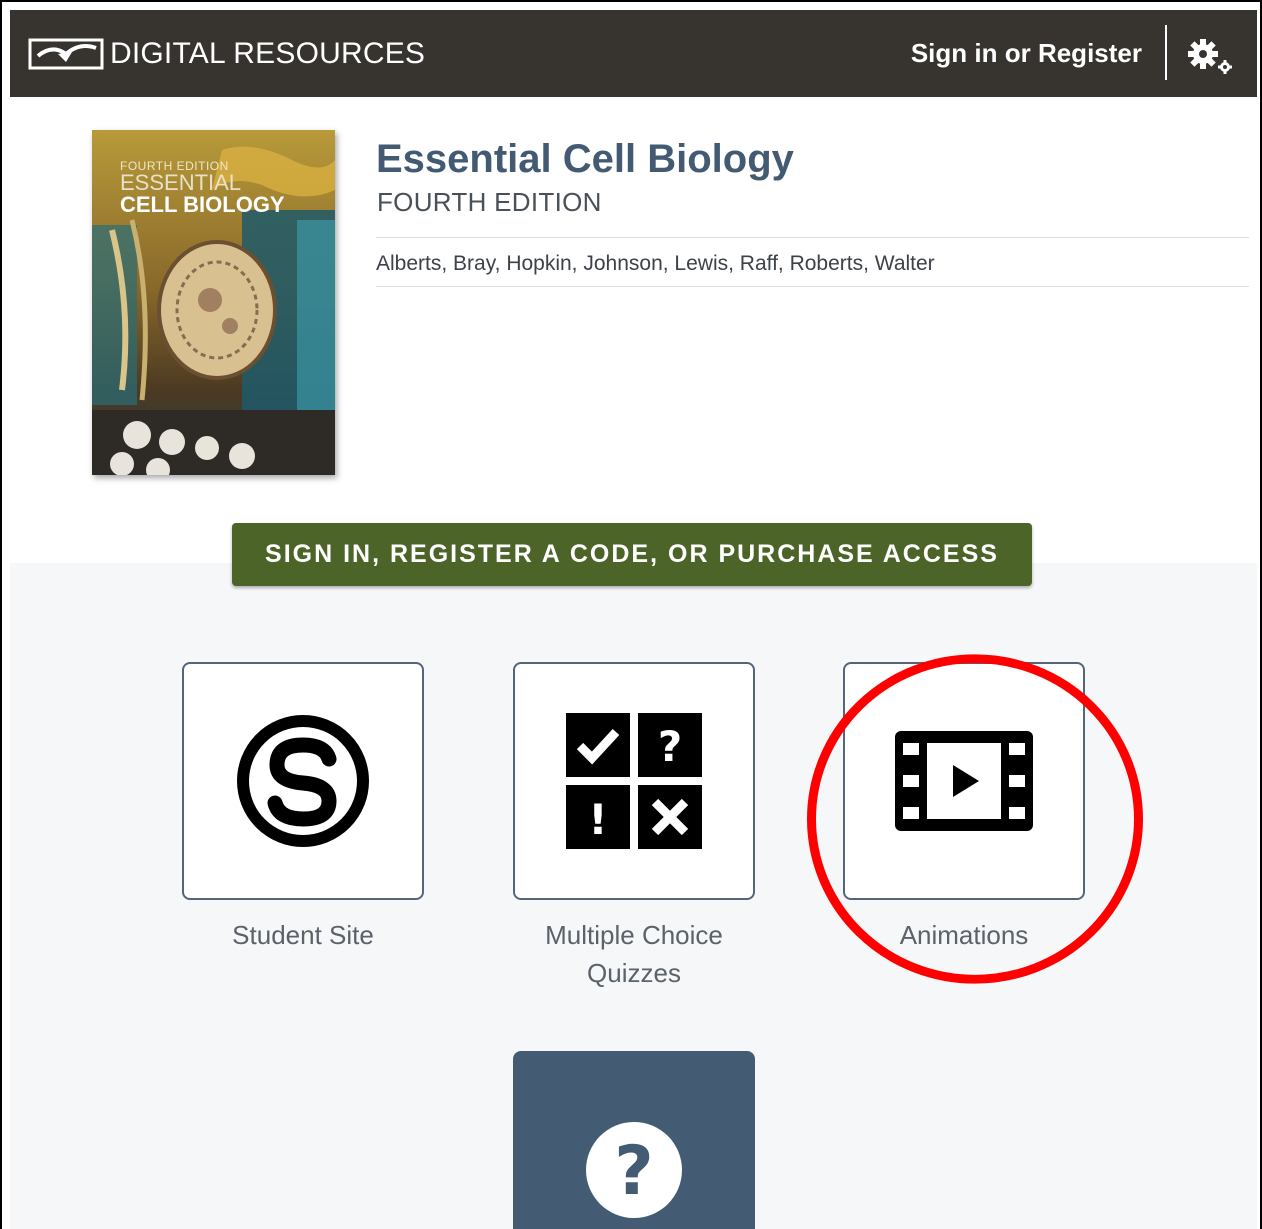  I want to click on cover-title-line2: CELL BIOLOGY, so click(202, 204).